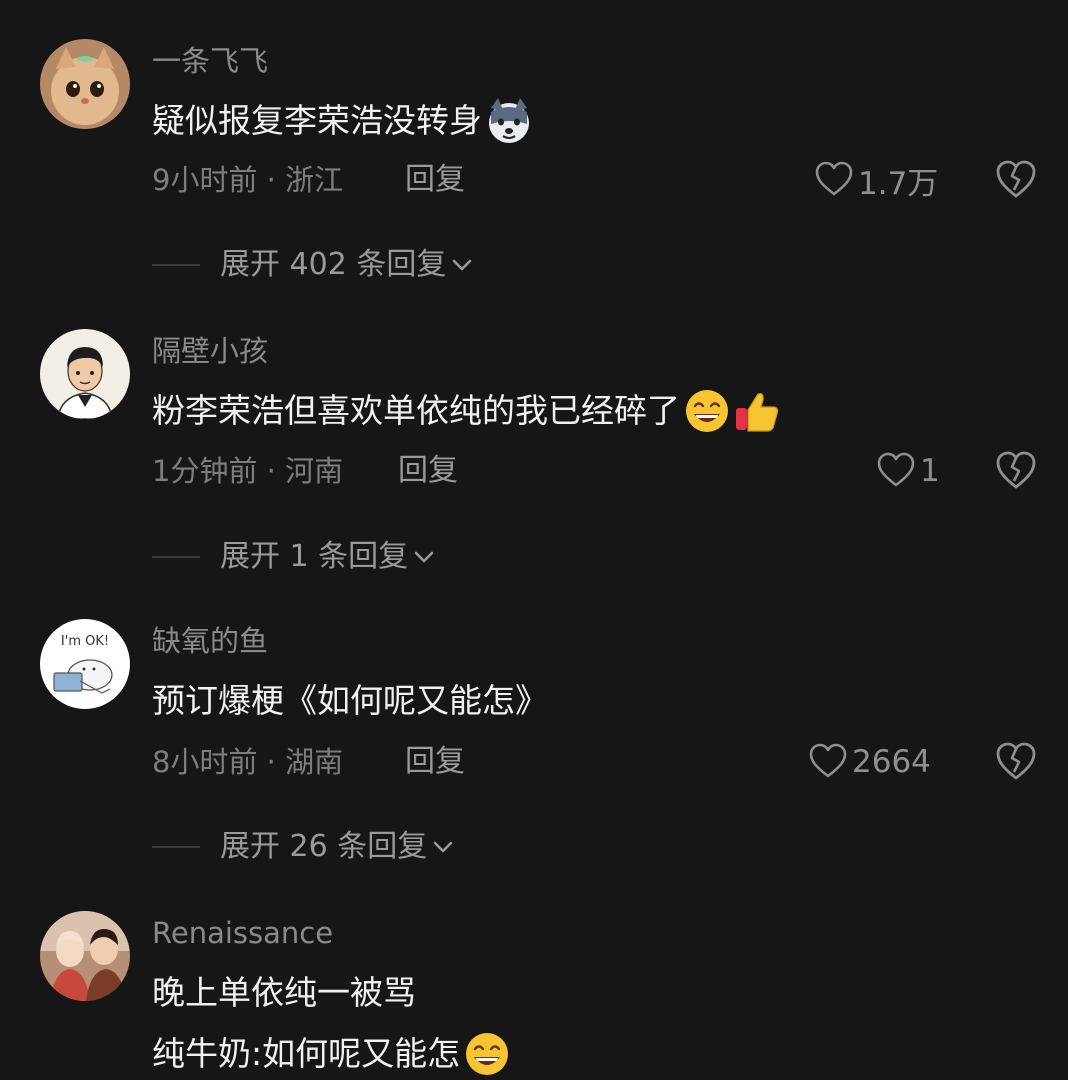  I want to click on comment-text: 晚上单依纯一被骂, so click(284, 993).